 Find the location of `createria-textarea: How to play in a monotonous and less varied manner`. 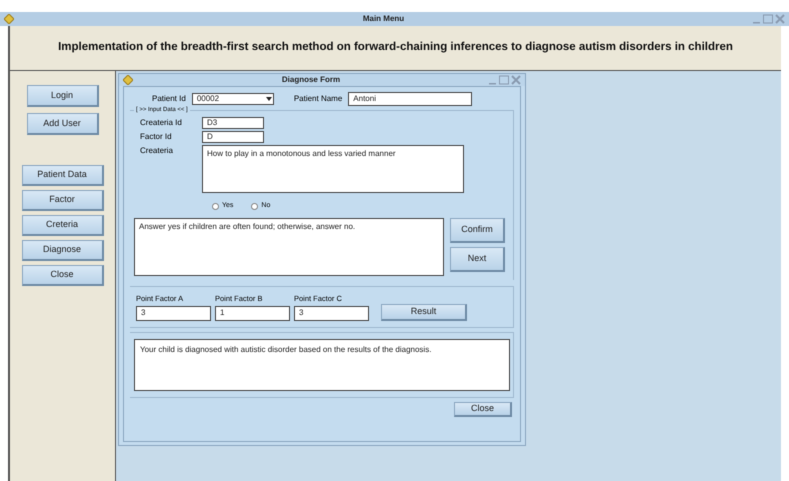

createria-textarea: How to play in a monotonous and less varied manner is located at coordinates (333, 169).